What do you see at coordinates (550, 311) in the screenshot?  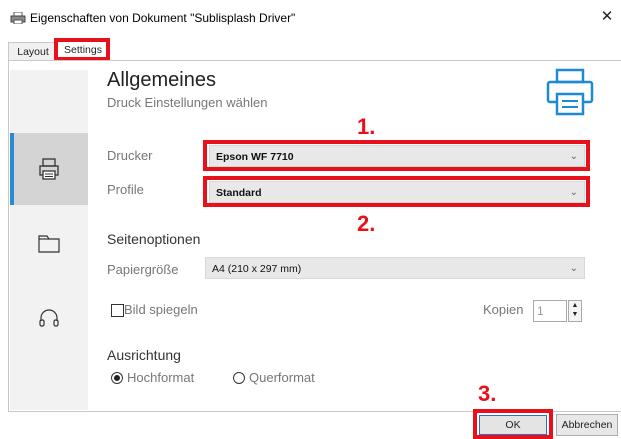 I see `copies-input: 1` at bounding box center [550, 311].